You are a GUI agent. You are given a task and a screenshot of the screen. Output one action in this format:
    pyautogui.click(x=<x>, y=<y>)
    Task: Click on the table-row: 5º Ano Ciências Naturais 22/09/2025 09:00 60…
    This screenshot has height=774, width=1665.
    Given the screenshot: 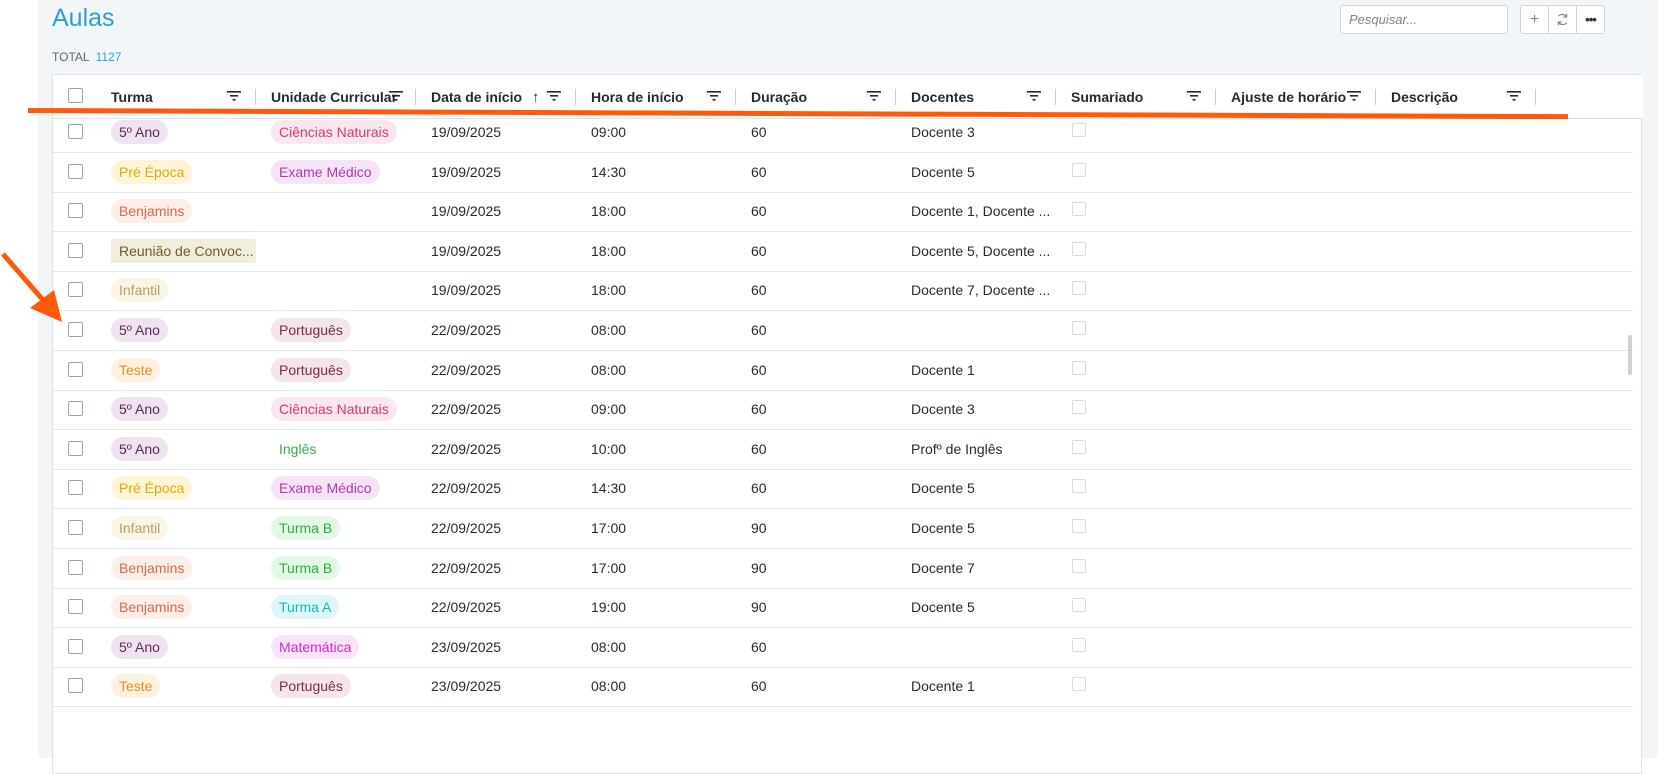 What is the action you would take?
    pyautogui.click(x=843, y=409)
    